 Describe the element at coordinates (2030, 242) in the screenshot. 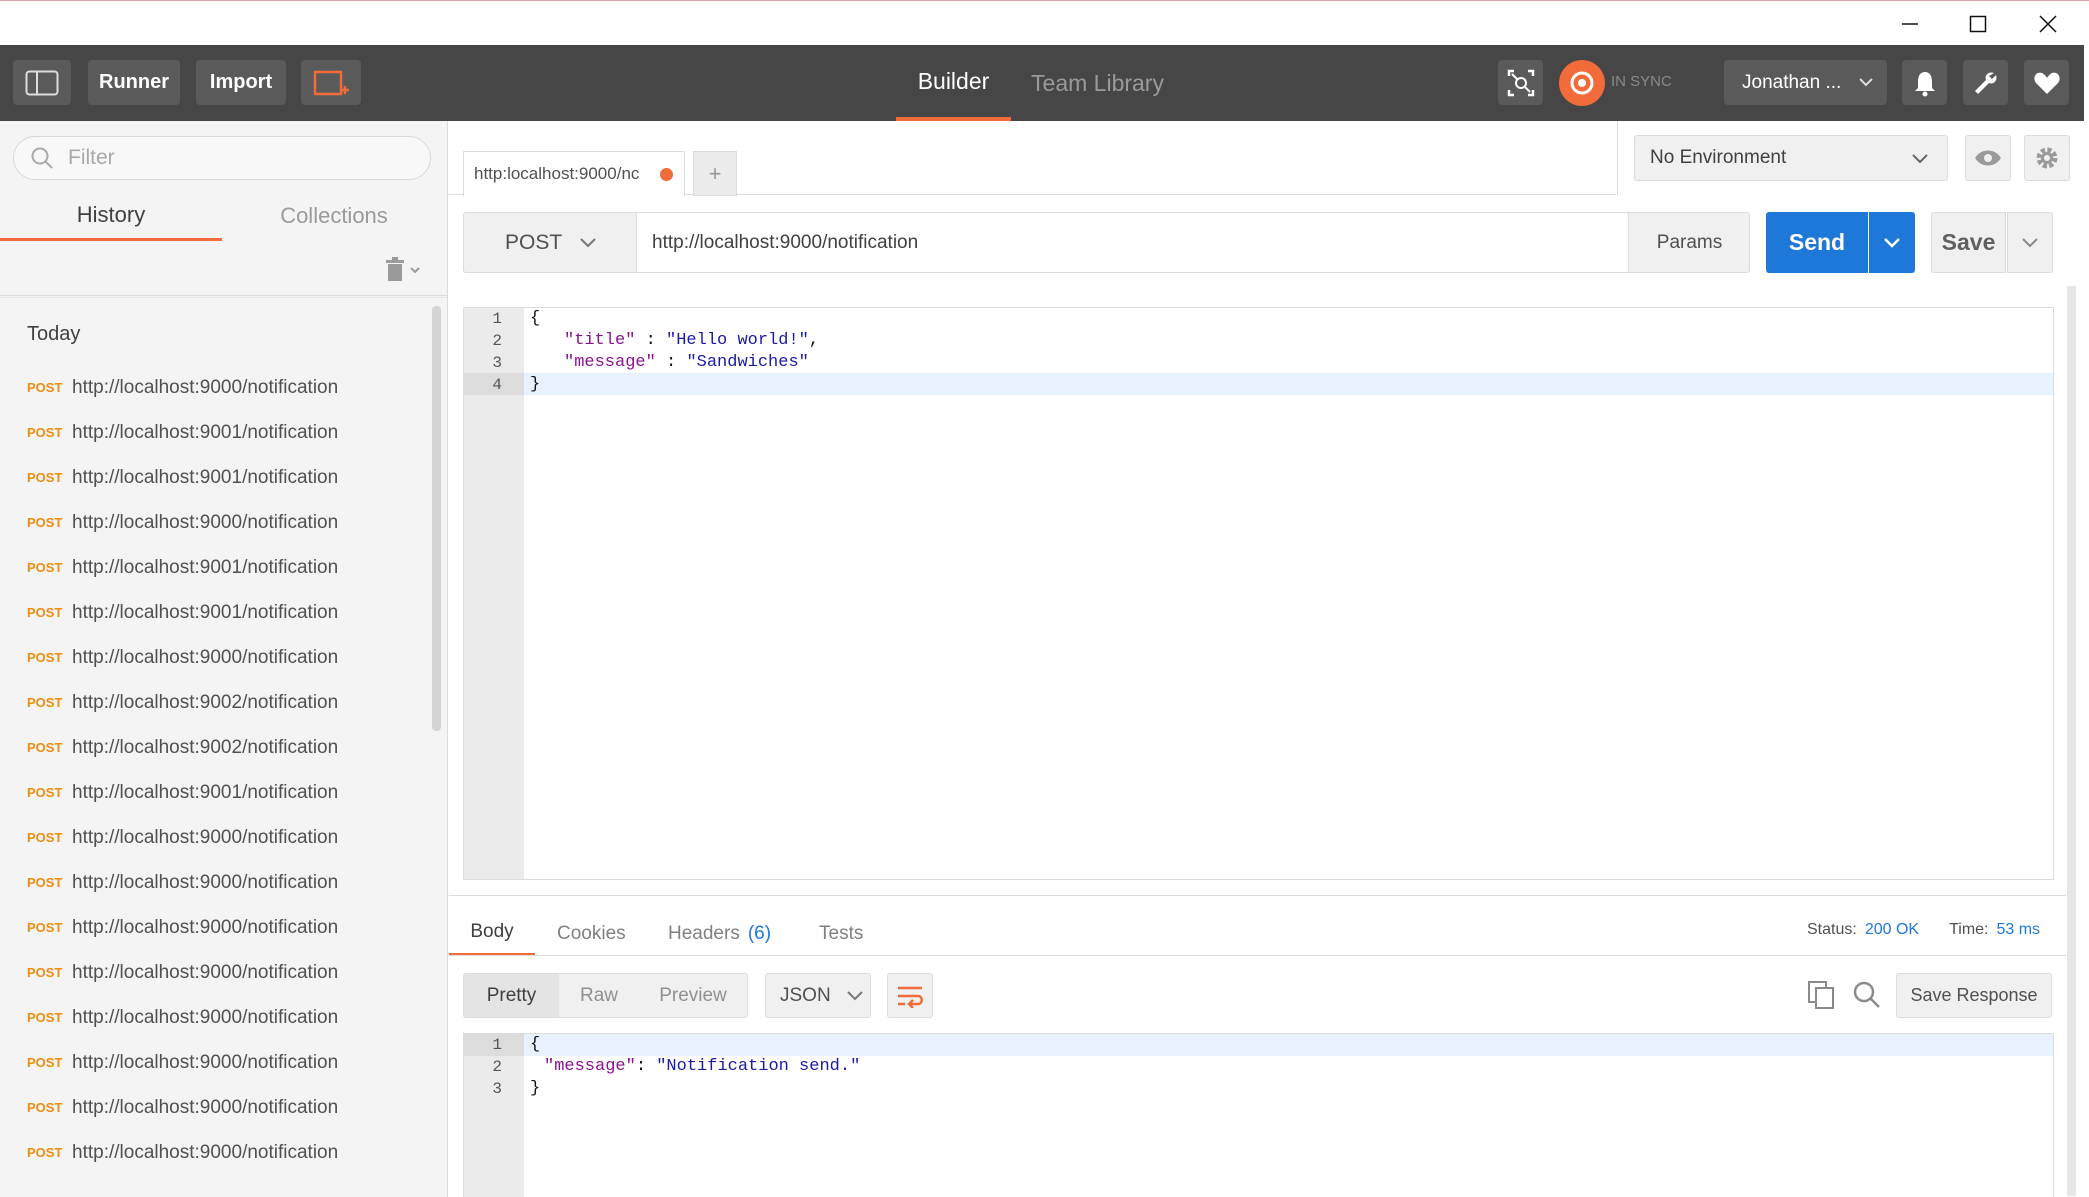

I see `save-options-button` at that location.